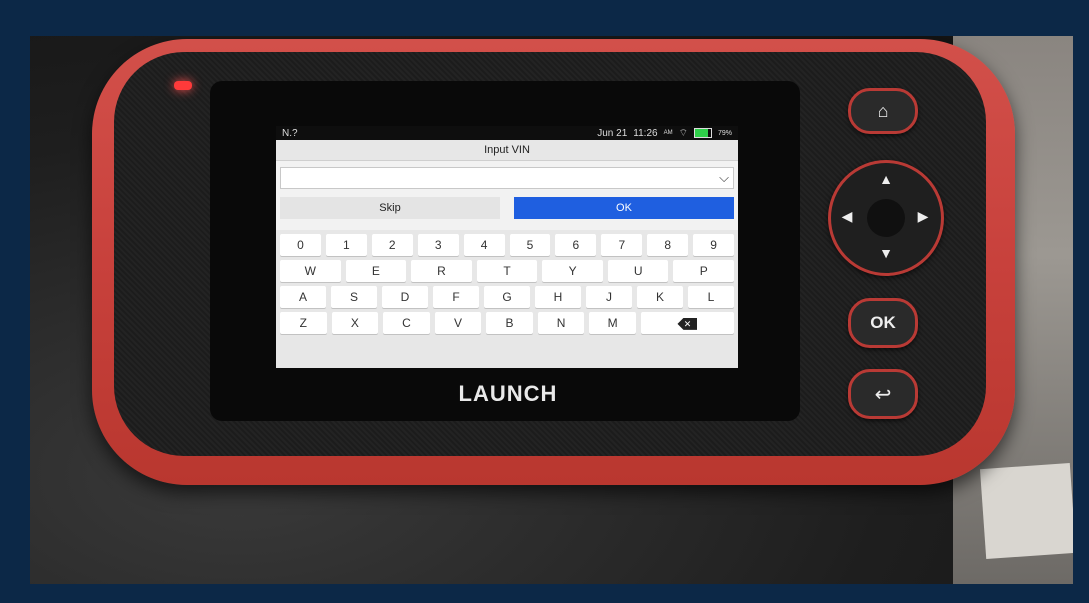  What do you see at coordinates (886, 179) in the screenshot?
I see `arrow-up-icon: ▲` at bounding box center [886, 179].